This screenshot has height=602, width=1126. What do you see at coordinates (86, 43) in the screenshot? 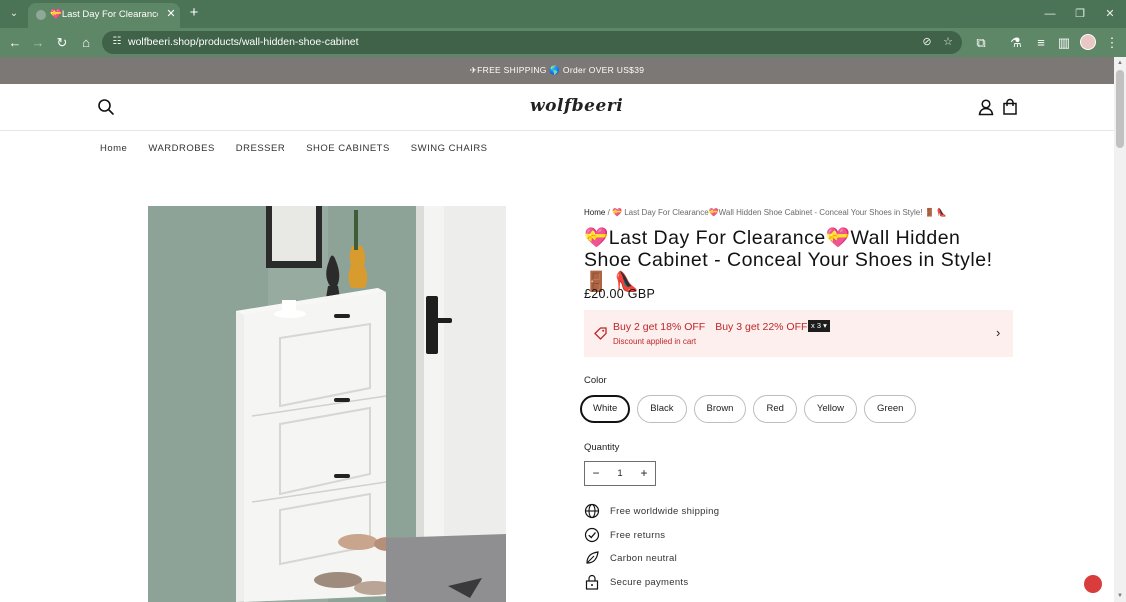
I see `home-icon: ⌂` at bounding box center [86, 43].